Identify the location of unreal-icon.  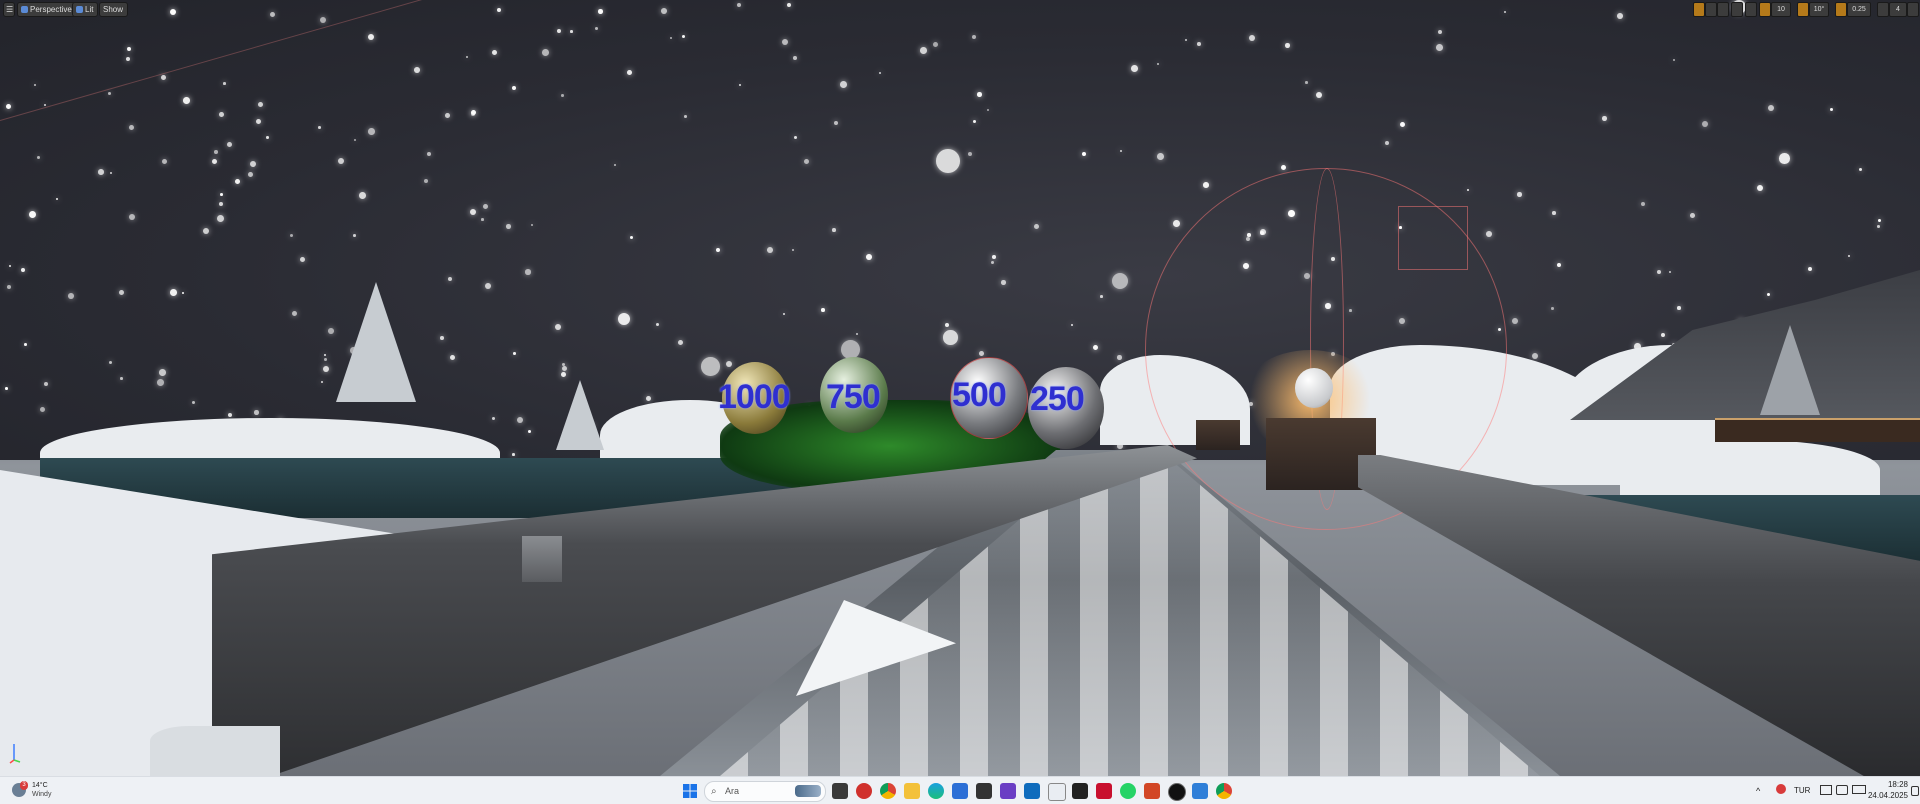
(1177, 792).